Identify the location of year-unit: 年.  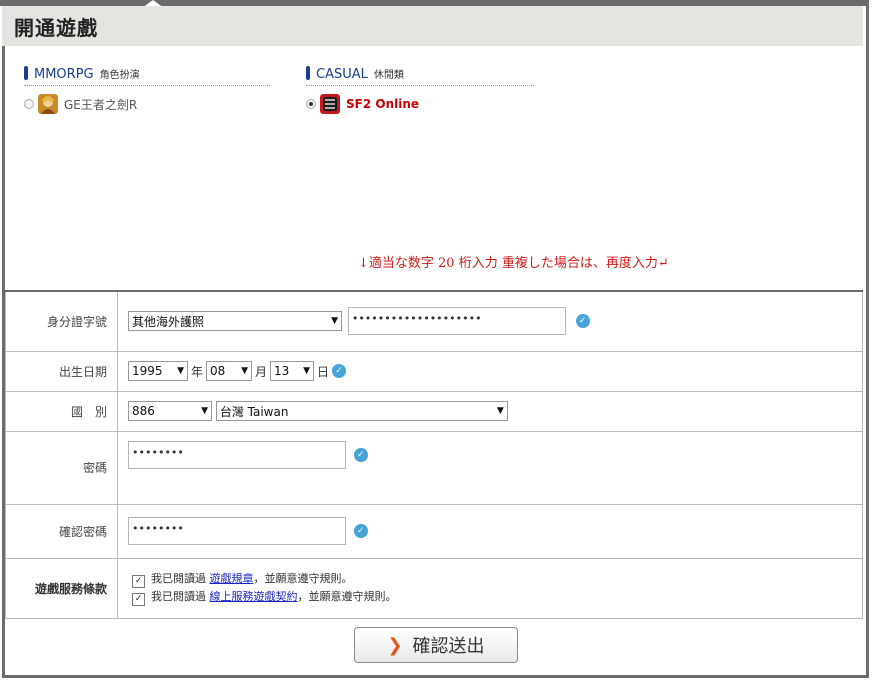
(197, 371).